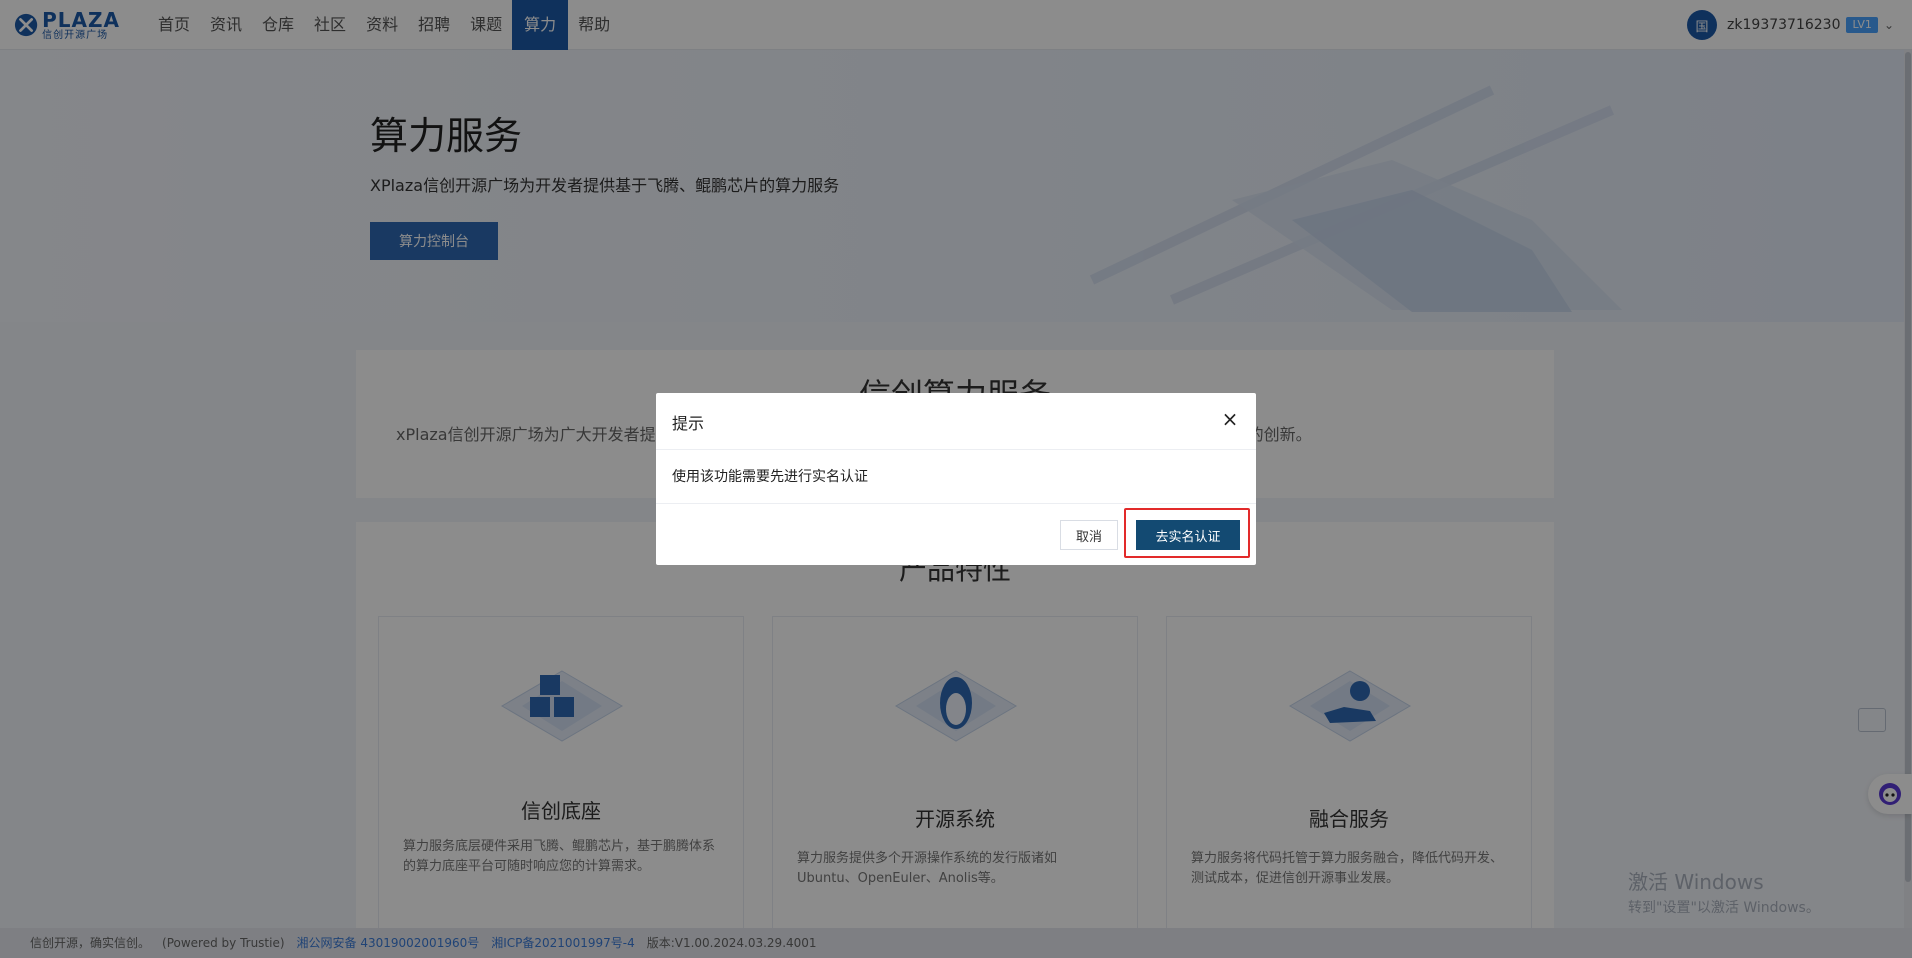 The image size is (1912, 958). Describe the element at coordinates (688, 423) in the screenshot. I see `dialog-title: 提示` at that location.